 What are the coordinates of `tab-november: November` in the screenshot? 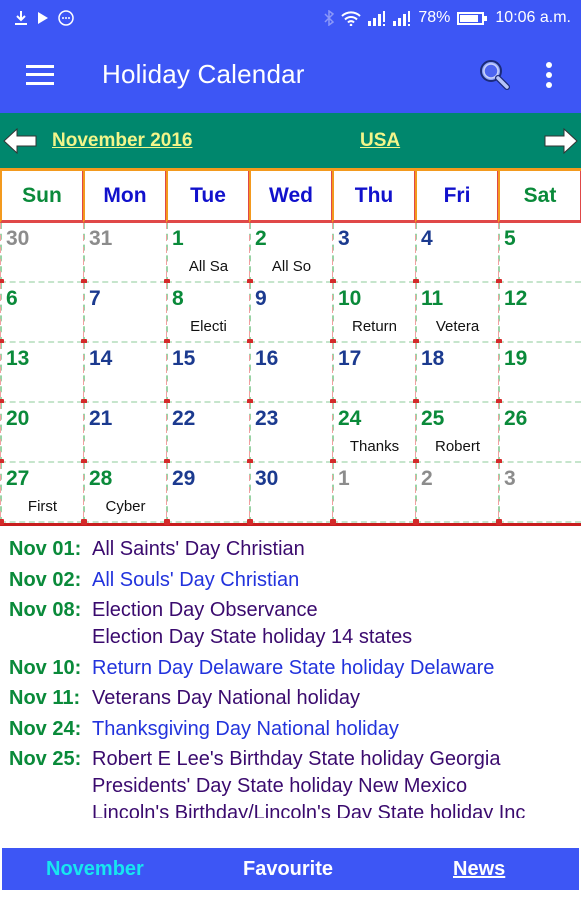 It's located at (95, 869).